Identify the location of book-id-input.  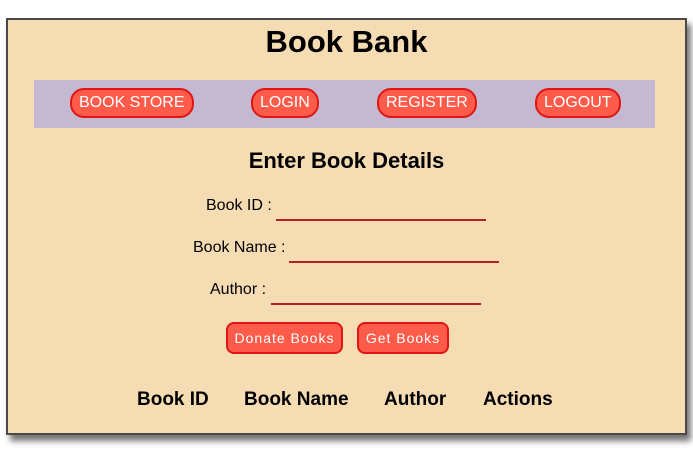
(381, 209).